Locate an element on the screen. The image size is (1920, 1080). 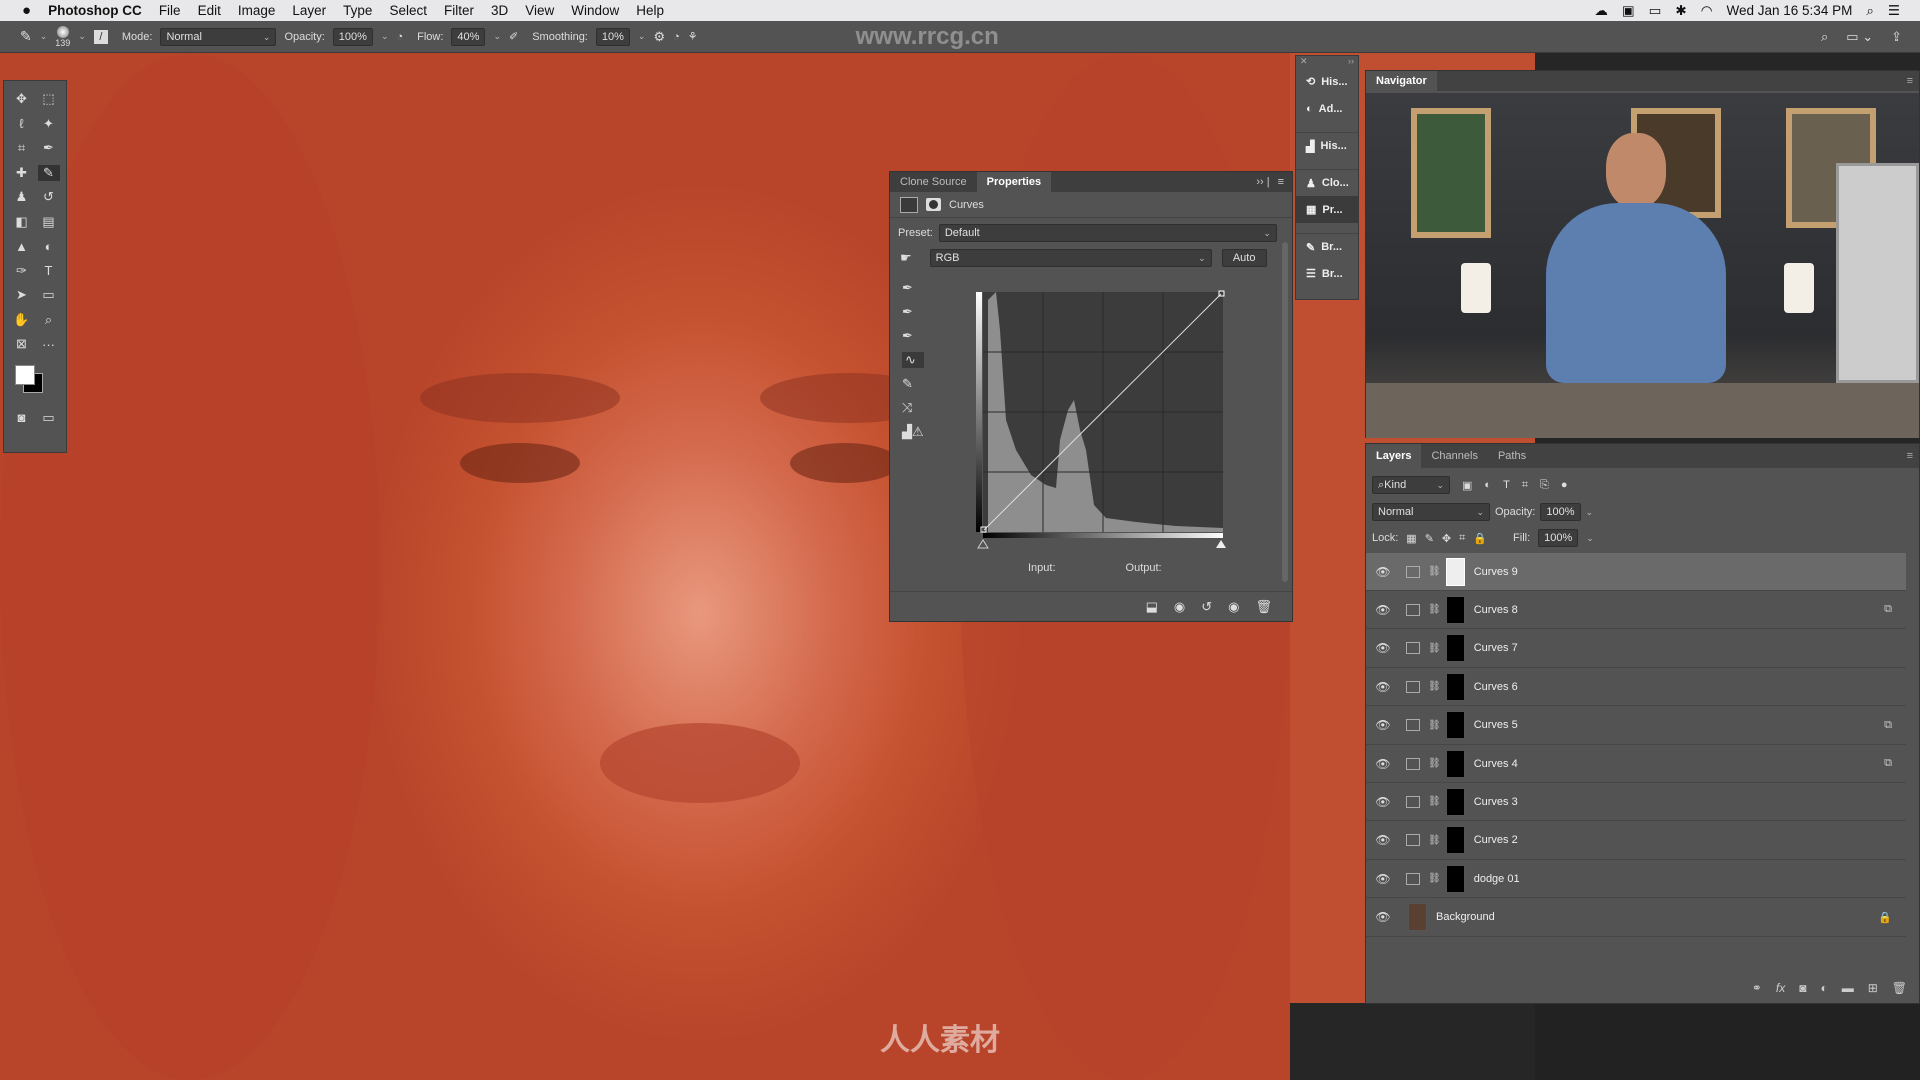
brush-settings-icon: / is located at coordinates (100, 36).